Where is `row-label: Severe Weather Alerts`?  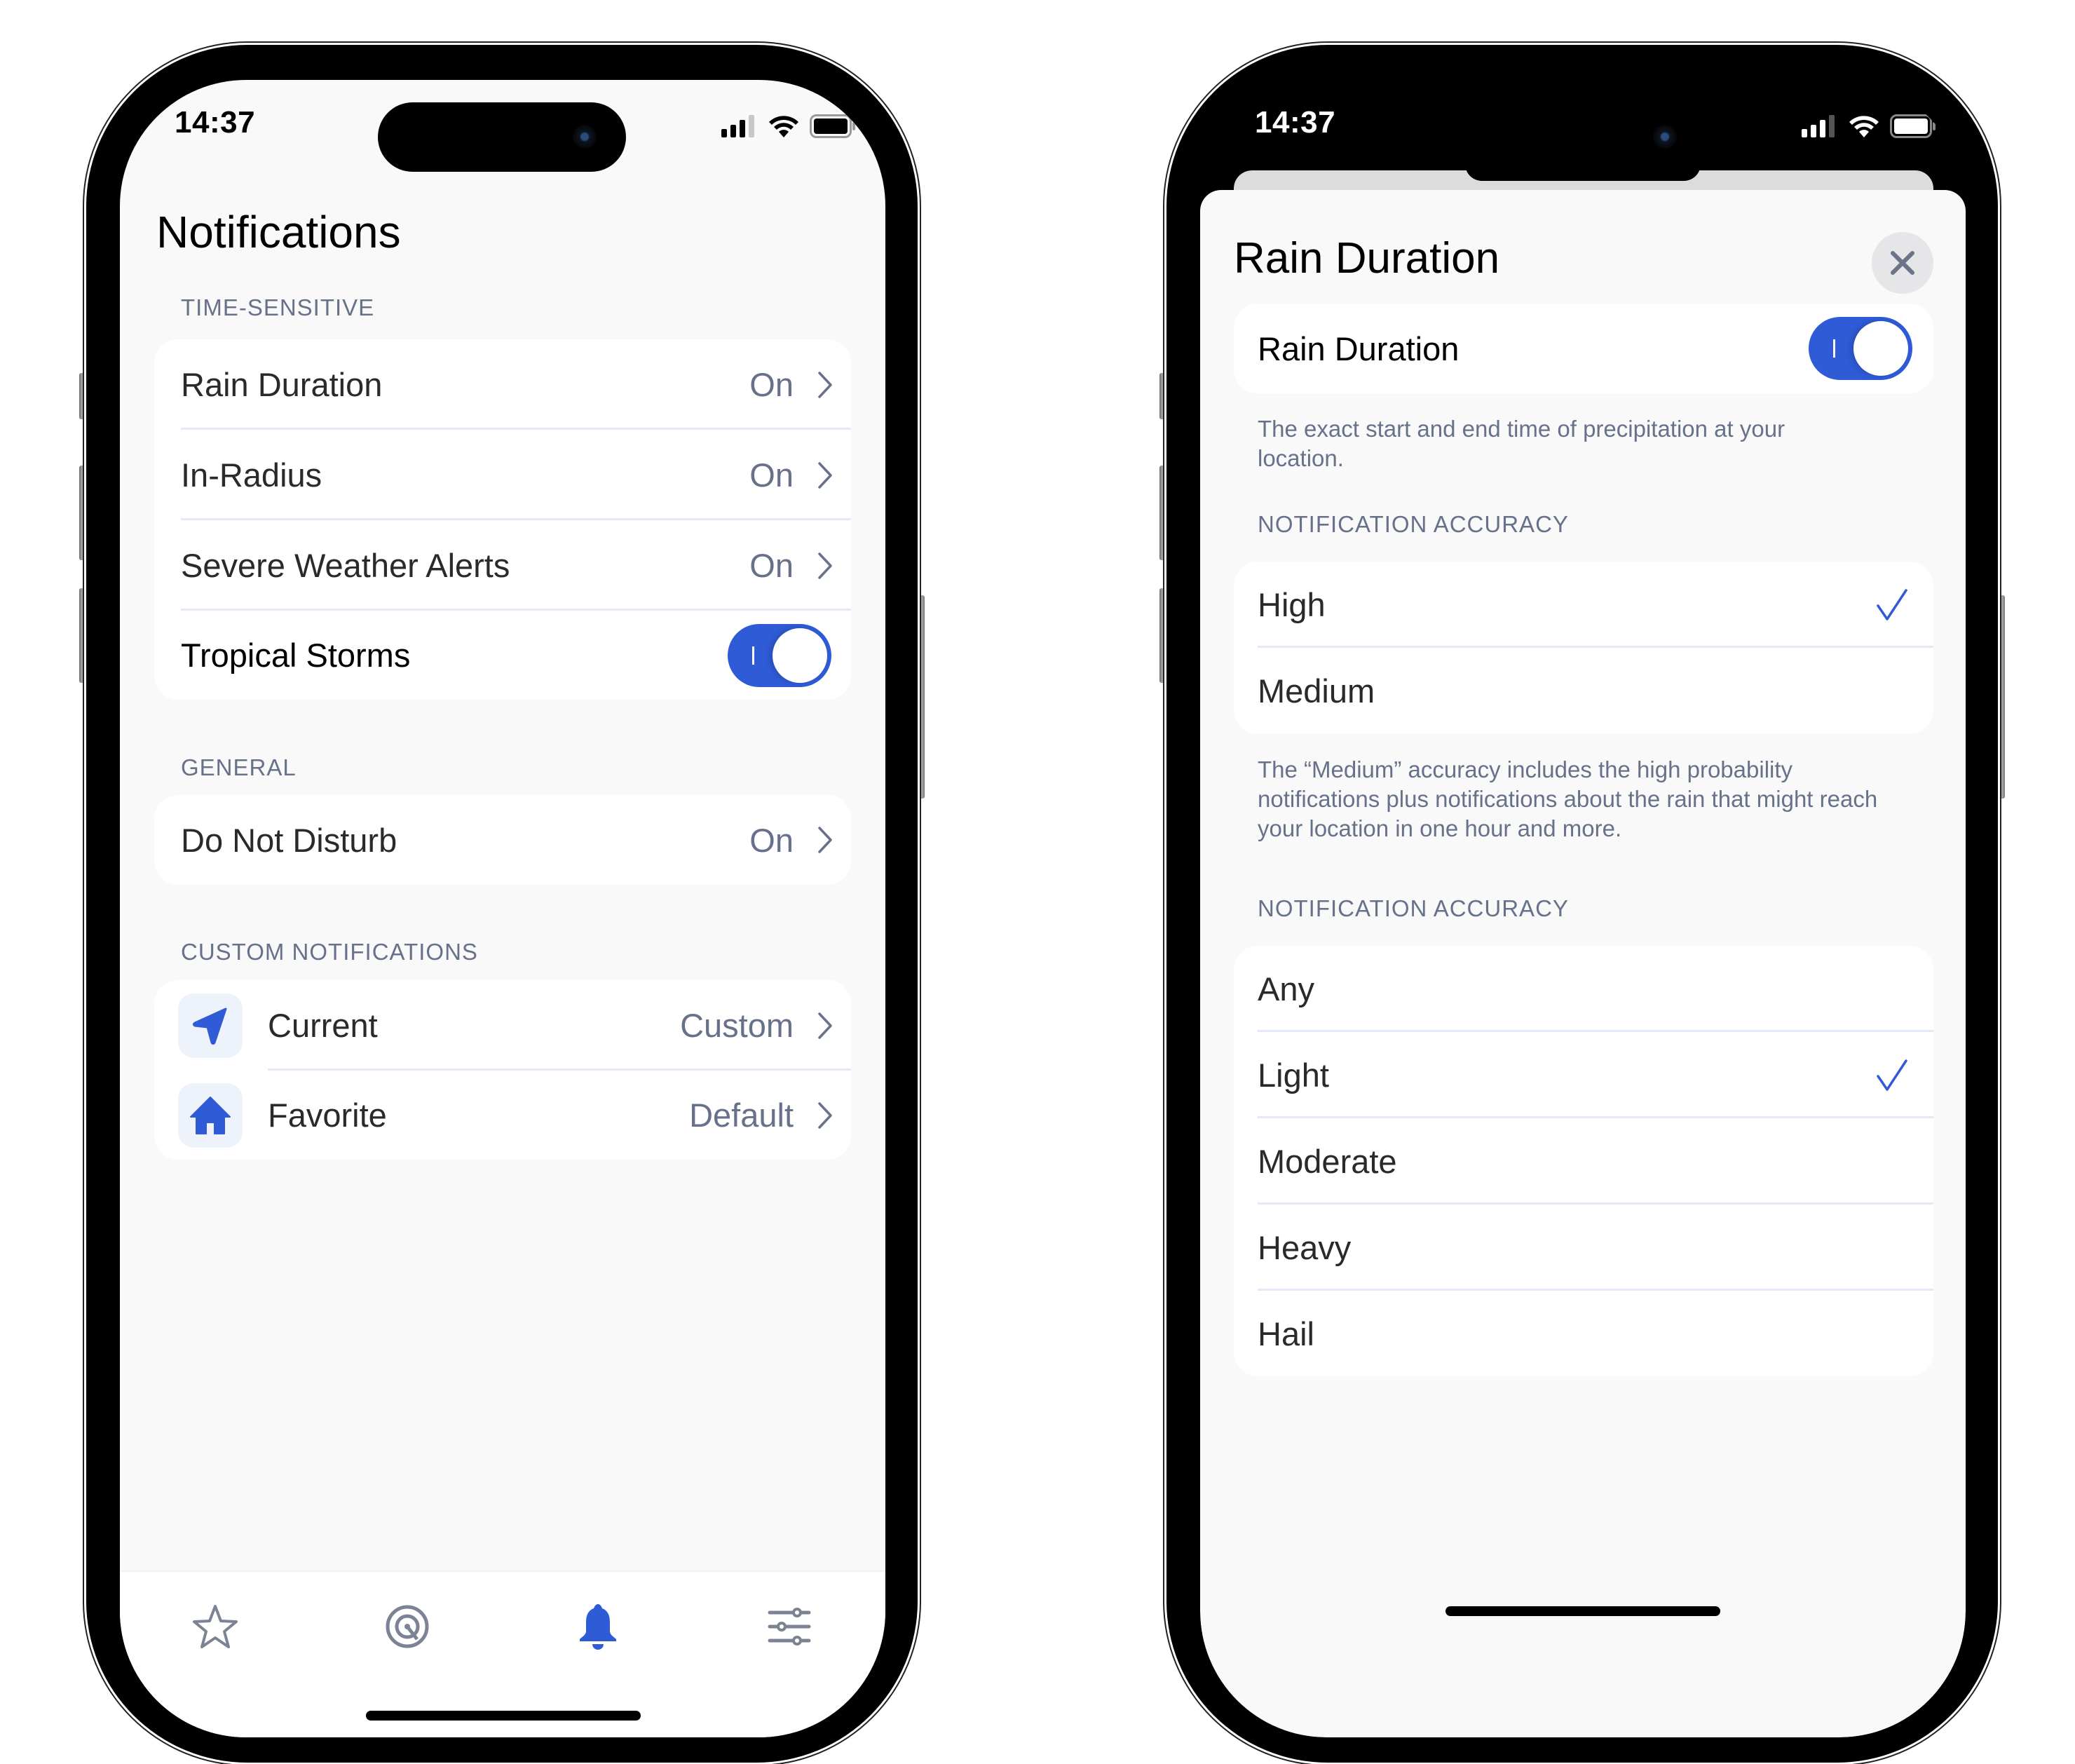 row-label: Severe Weather Alerts is located at coordinates (345, 566).